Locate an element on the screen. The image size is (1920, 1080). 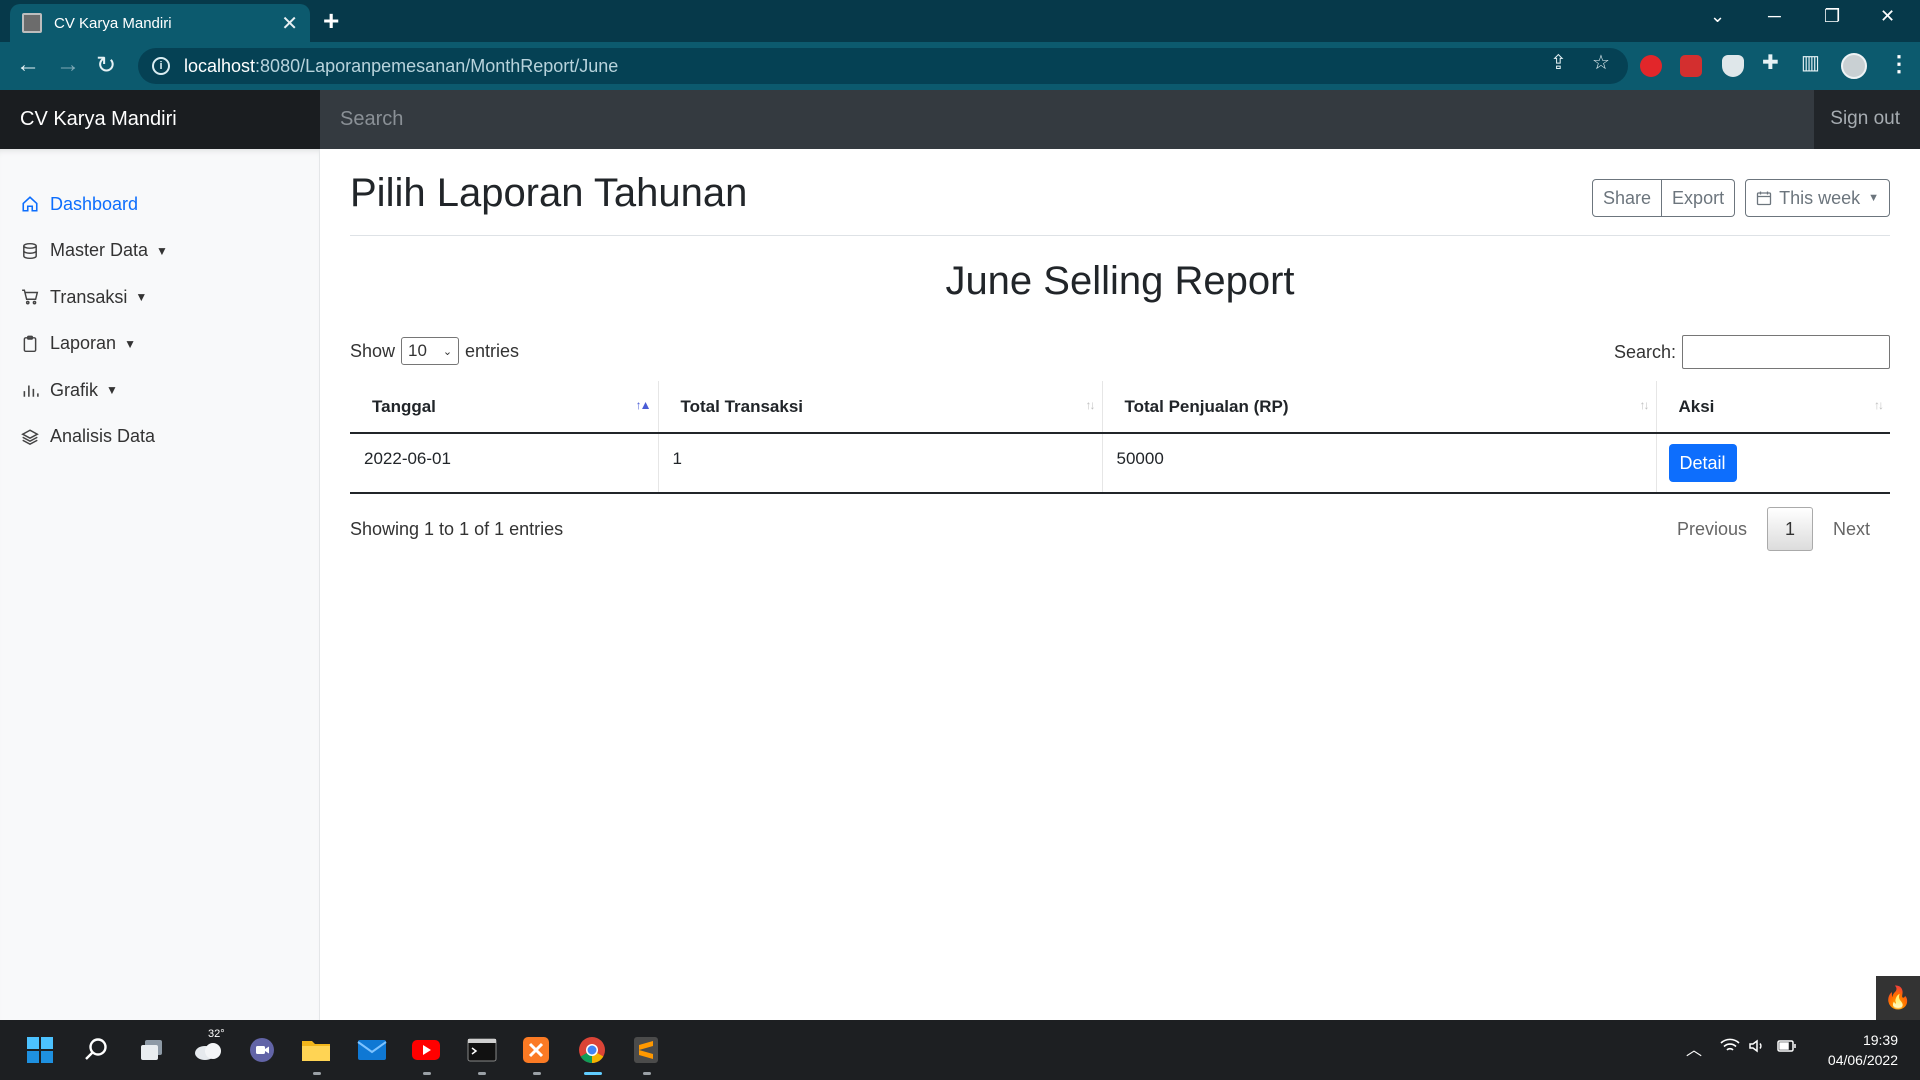
detail-button: Detail is located at coordinates (1702, 463).